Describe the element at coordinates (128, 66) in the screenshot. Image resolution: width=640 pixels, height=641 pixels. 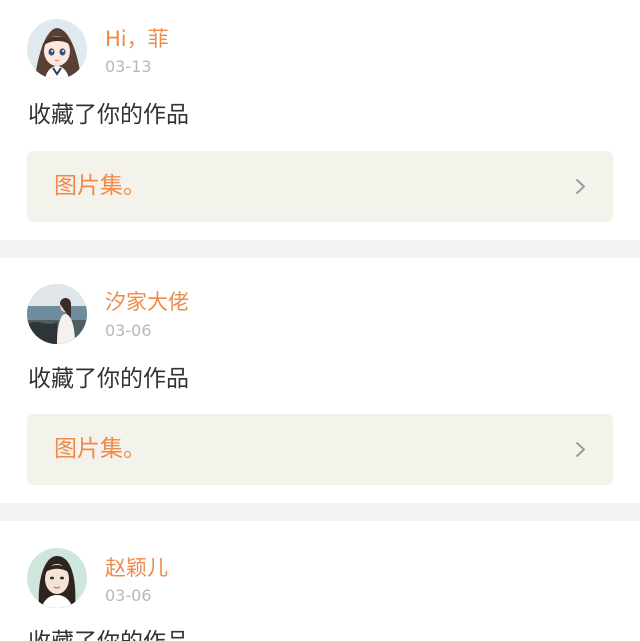
I see `timestamp: 03-13` at that location.